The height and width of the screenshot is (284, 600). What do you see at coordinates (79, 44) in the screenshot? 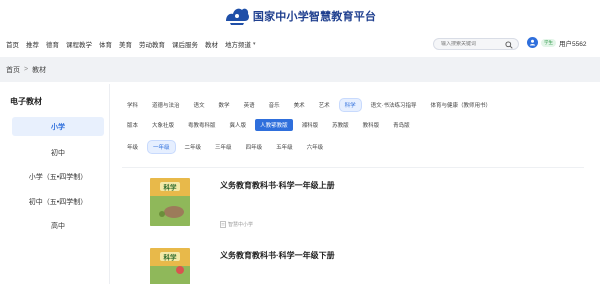
I see `nav-item-courses: 课程教学` at bounding box center [79, 44].